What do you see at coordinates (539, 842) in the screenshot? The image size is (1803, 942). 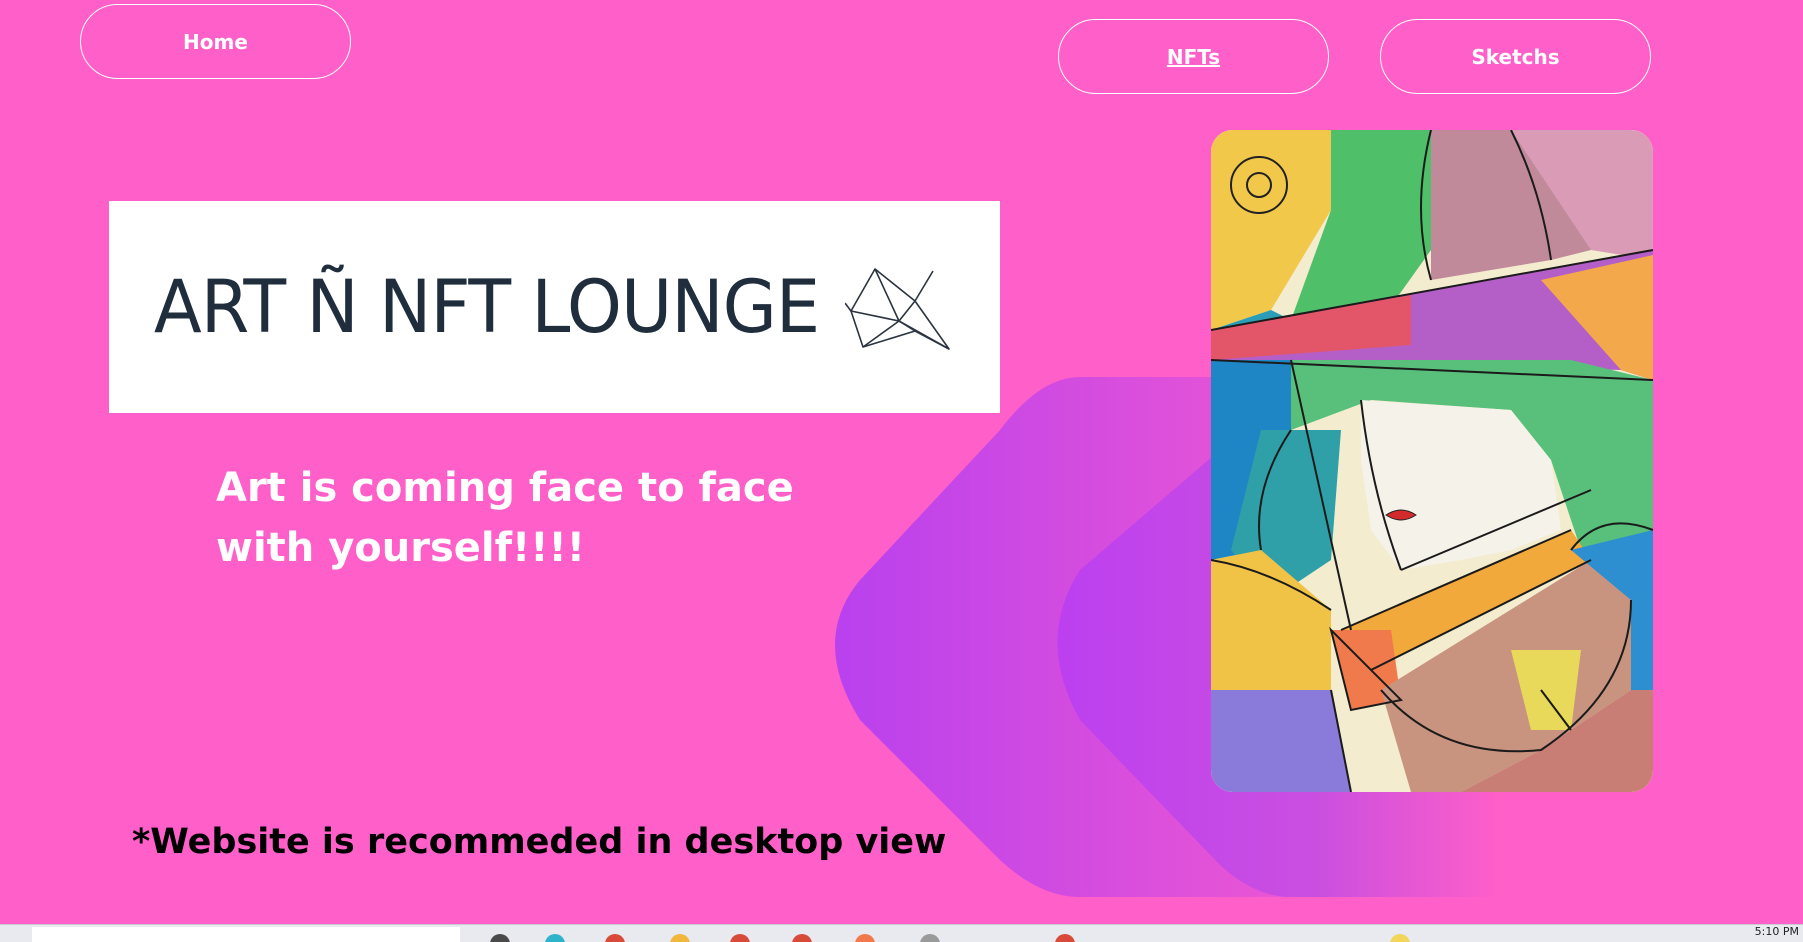 I see `desktop-view-notice: *Website is recommeded in desktop view` at bounding box center [539, 842].